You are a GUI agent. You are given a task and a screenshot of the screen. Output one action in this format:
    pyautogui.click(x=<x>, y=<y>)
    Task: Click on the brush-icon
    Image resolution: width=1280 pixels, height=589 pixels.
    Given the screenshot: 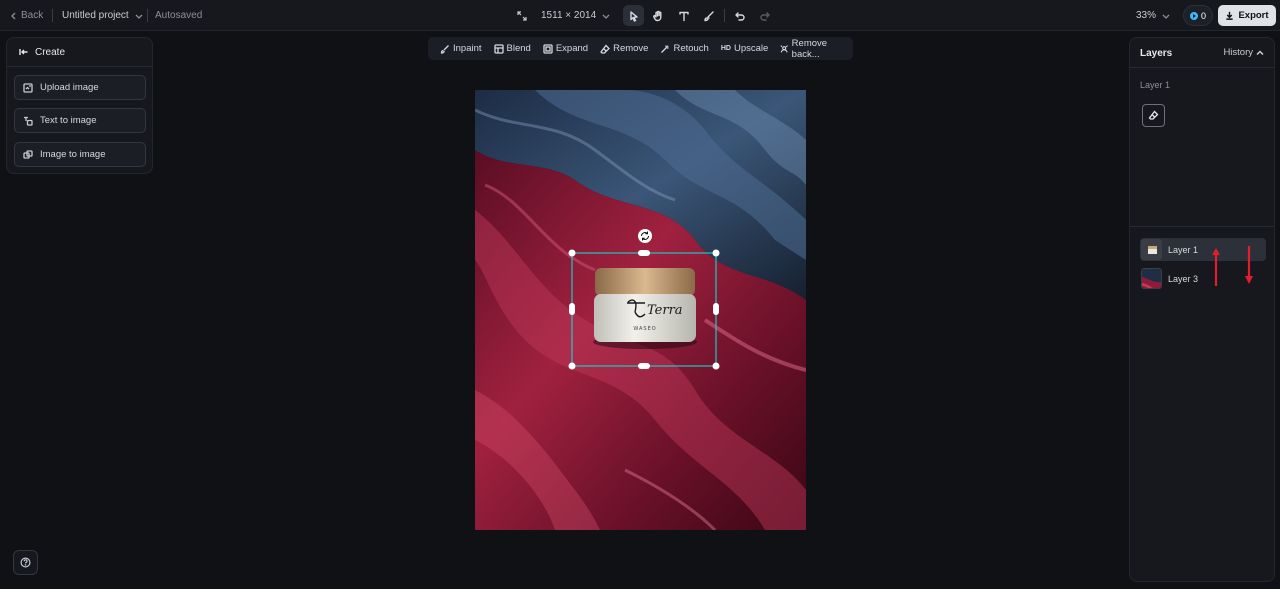 What is the action you would take?
    pyautogui.click(x=708, y=15)
    